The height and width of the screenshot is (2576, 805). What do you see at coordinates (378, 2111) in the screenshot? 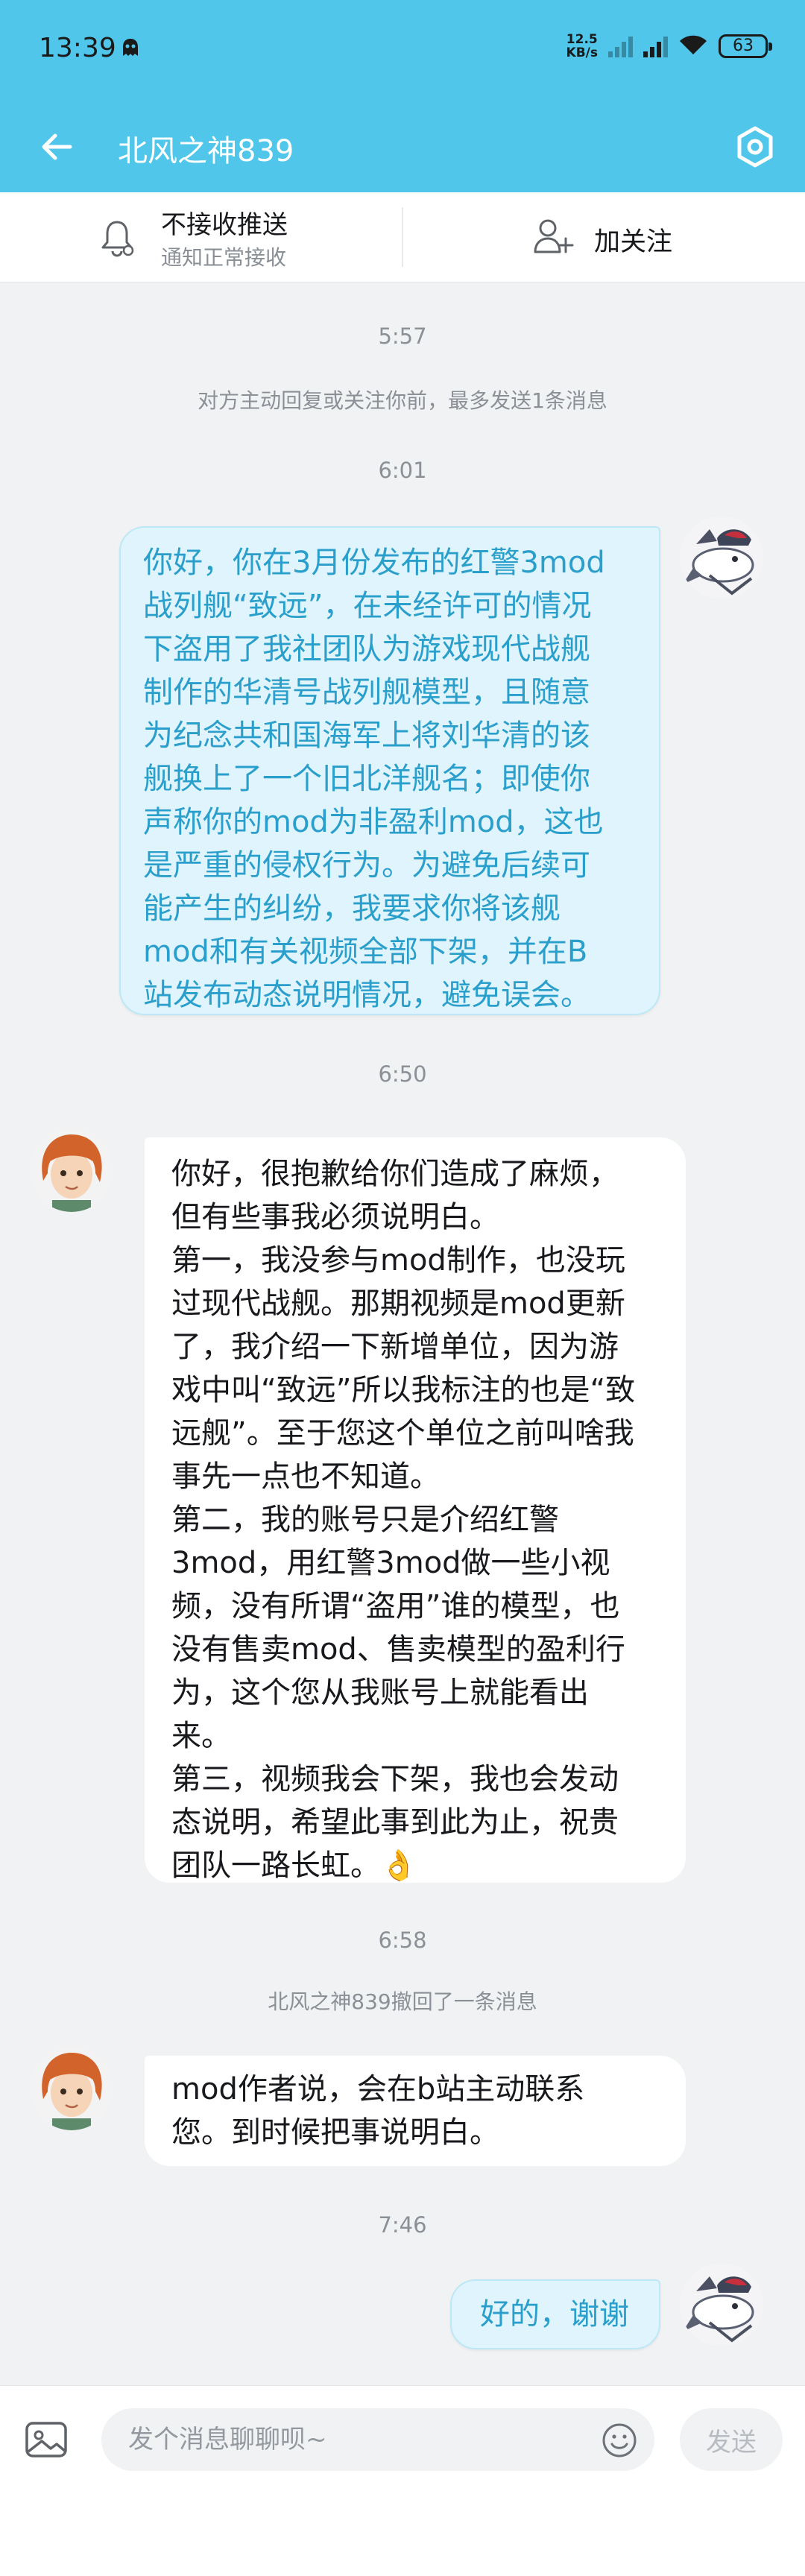
I see `message-text: mod作者说，会在b站主动联系 您。到时候把事说明白。` at bounding box center [378, 2111].